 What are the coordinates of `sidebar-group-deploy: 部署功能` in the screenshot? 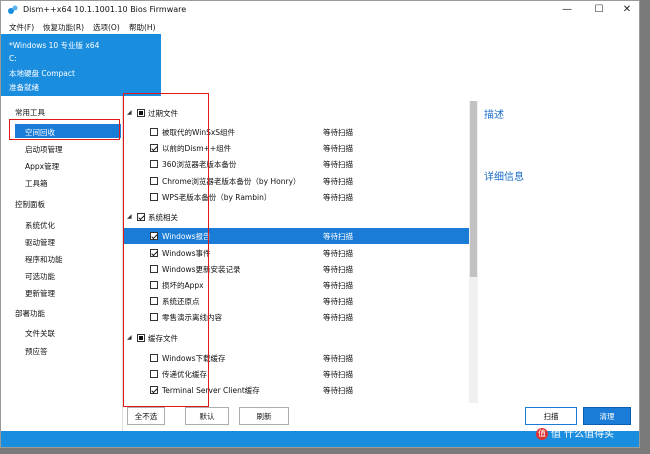 It's located at (30, 313).